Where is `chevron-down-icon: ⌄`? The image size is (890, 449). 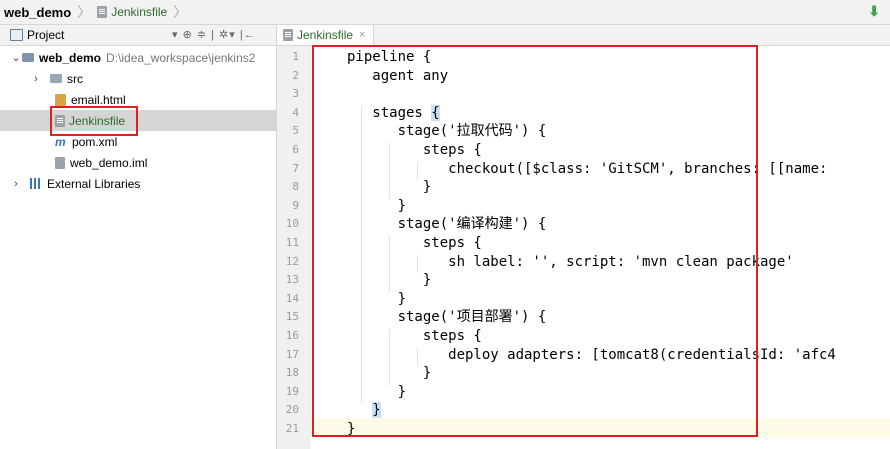 chevron-down-icon: ⌄ is located at coordinates (16, 57).